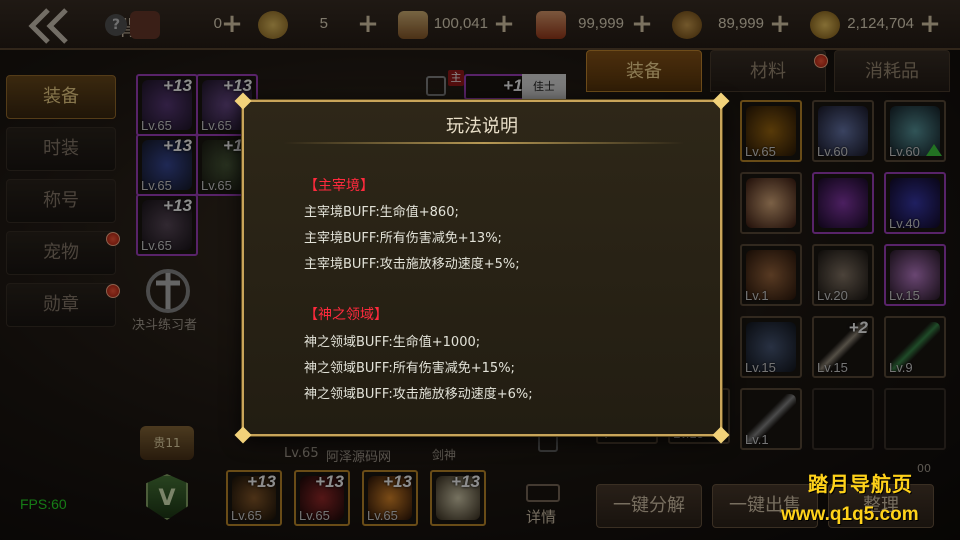 This screenshot has height=540, width=960. Describe the element at coordinates (412, 264) in the screenshot. I see `buff-line: 主宰境BUFF:攻击施放移动速度+5%;` at that location.